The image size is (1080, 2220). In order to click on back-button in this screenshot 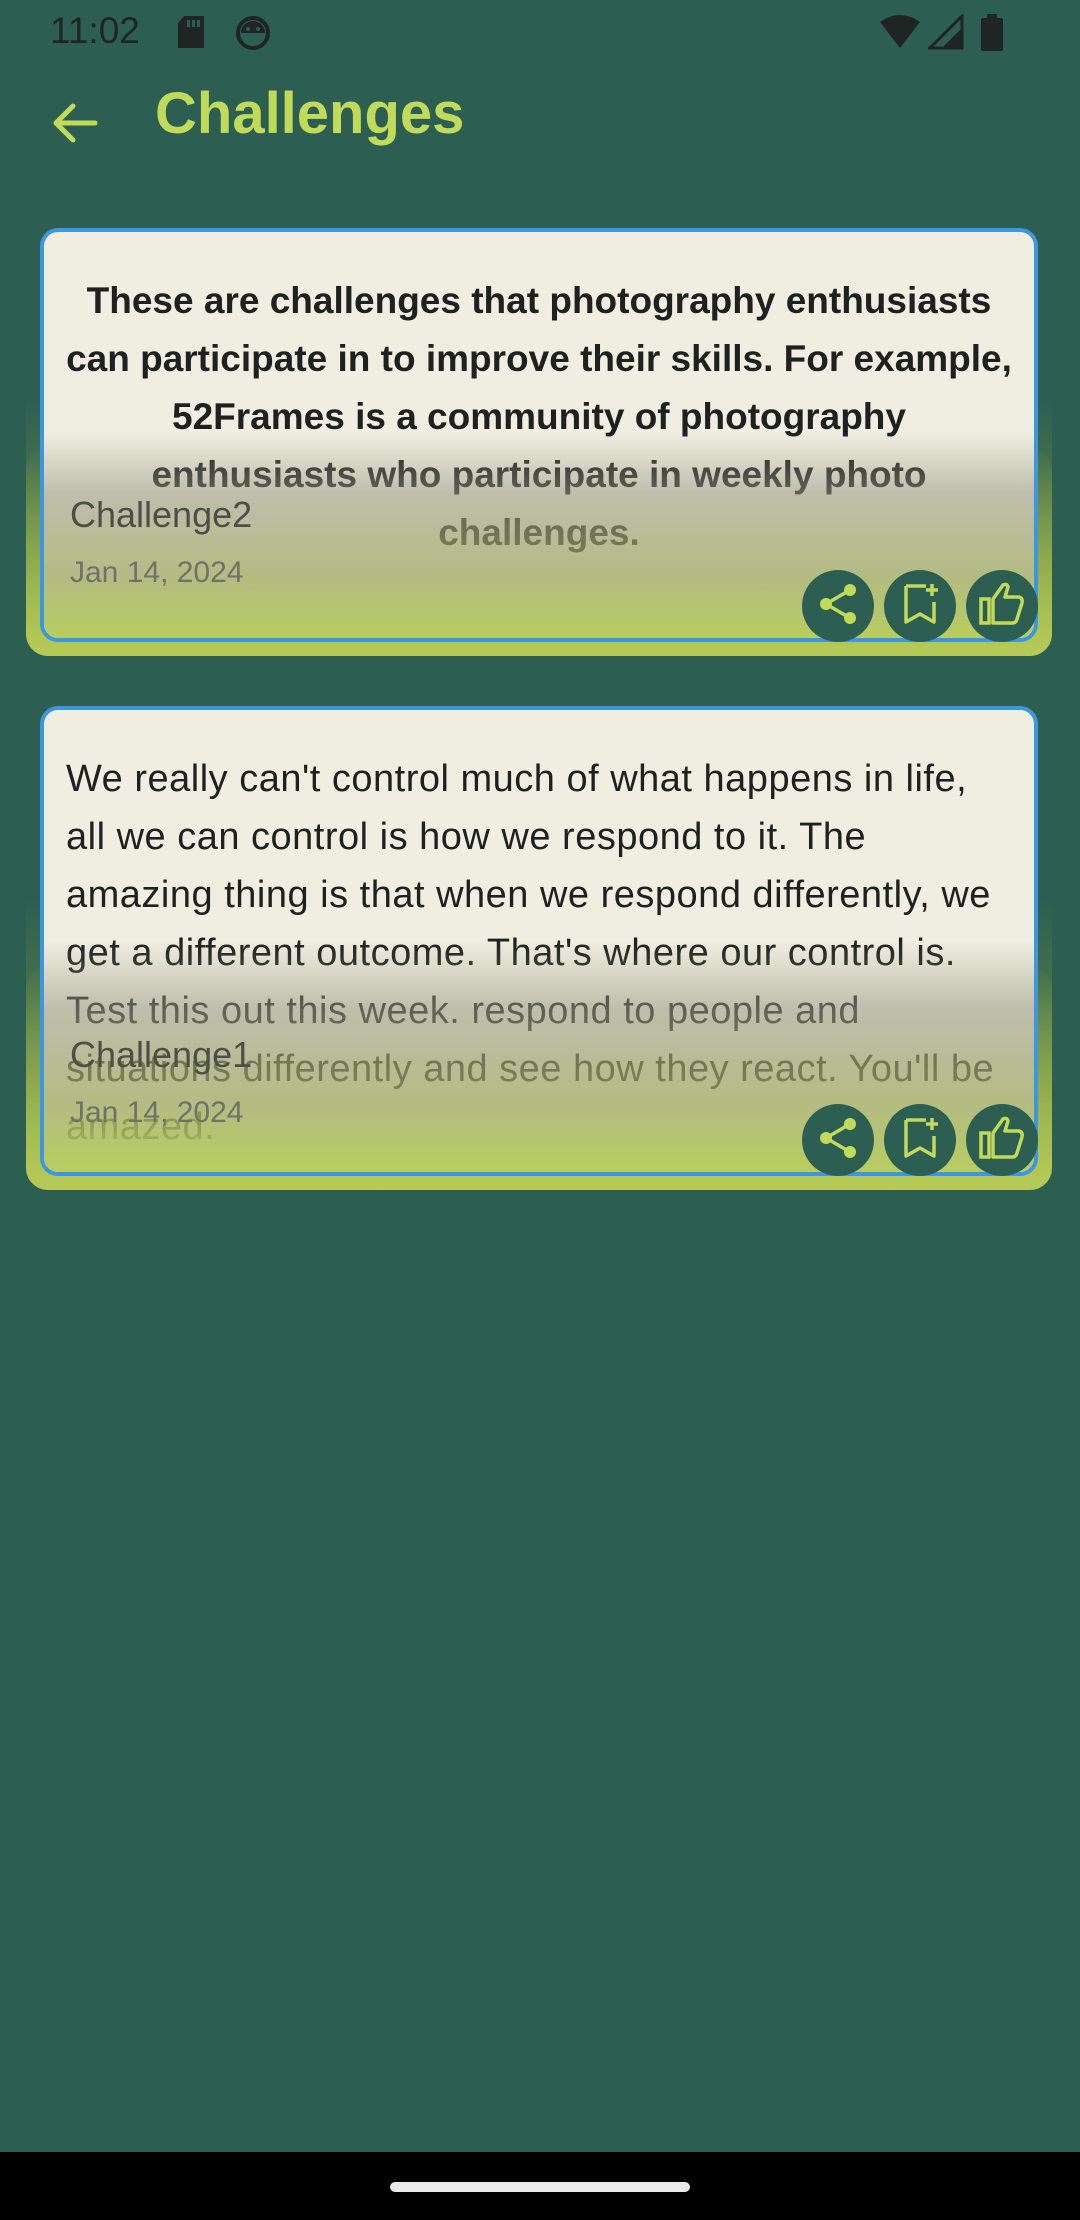, I will do `click(75, 125)`.